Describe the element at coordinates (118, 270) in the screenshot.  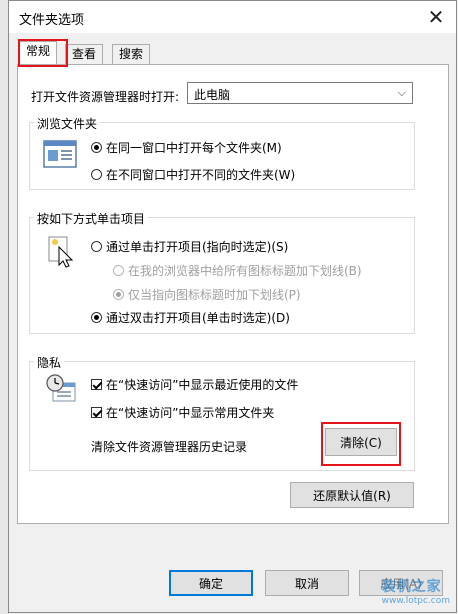
I see `radio-underline-all` at that location.